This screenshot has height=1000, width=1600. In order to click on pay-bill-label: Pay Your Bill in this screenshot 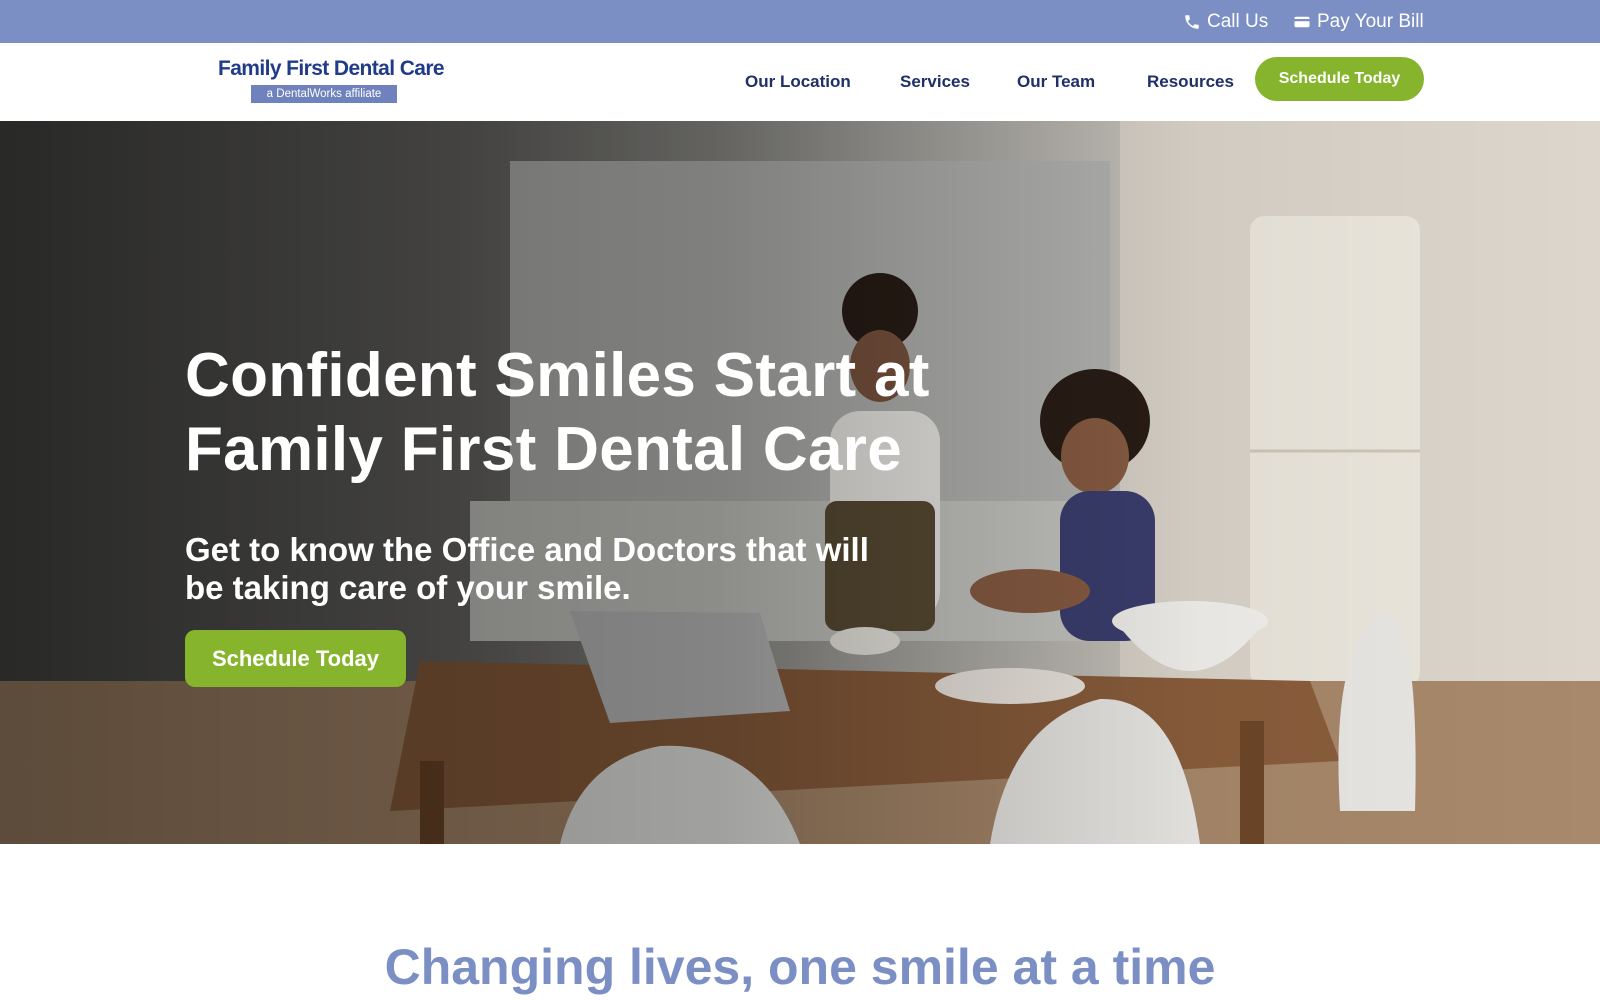, I will do `click(1370, 21)`.